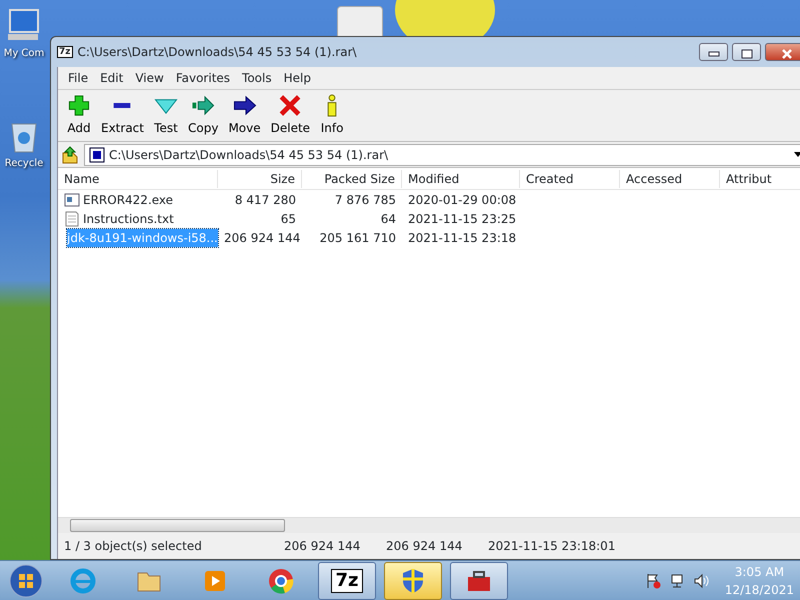 The height and width of the screenshot is (600, 800). Describe the element at coordinates (78, 78) in the screenshot. I see `menu-item: File` at that location.